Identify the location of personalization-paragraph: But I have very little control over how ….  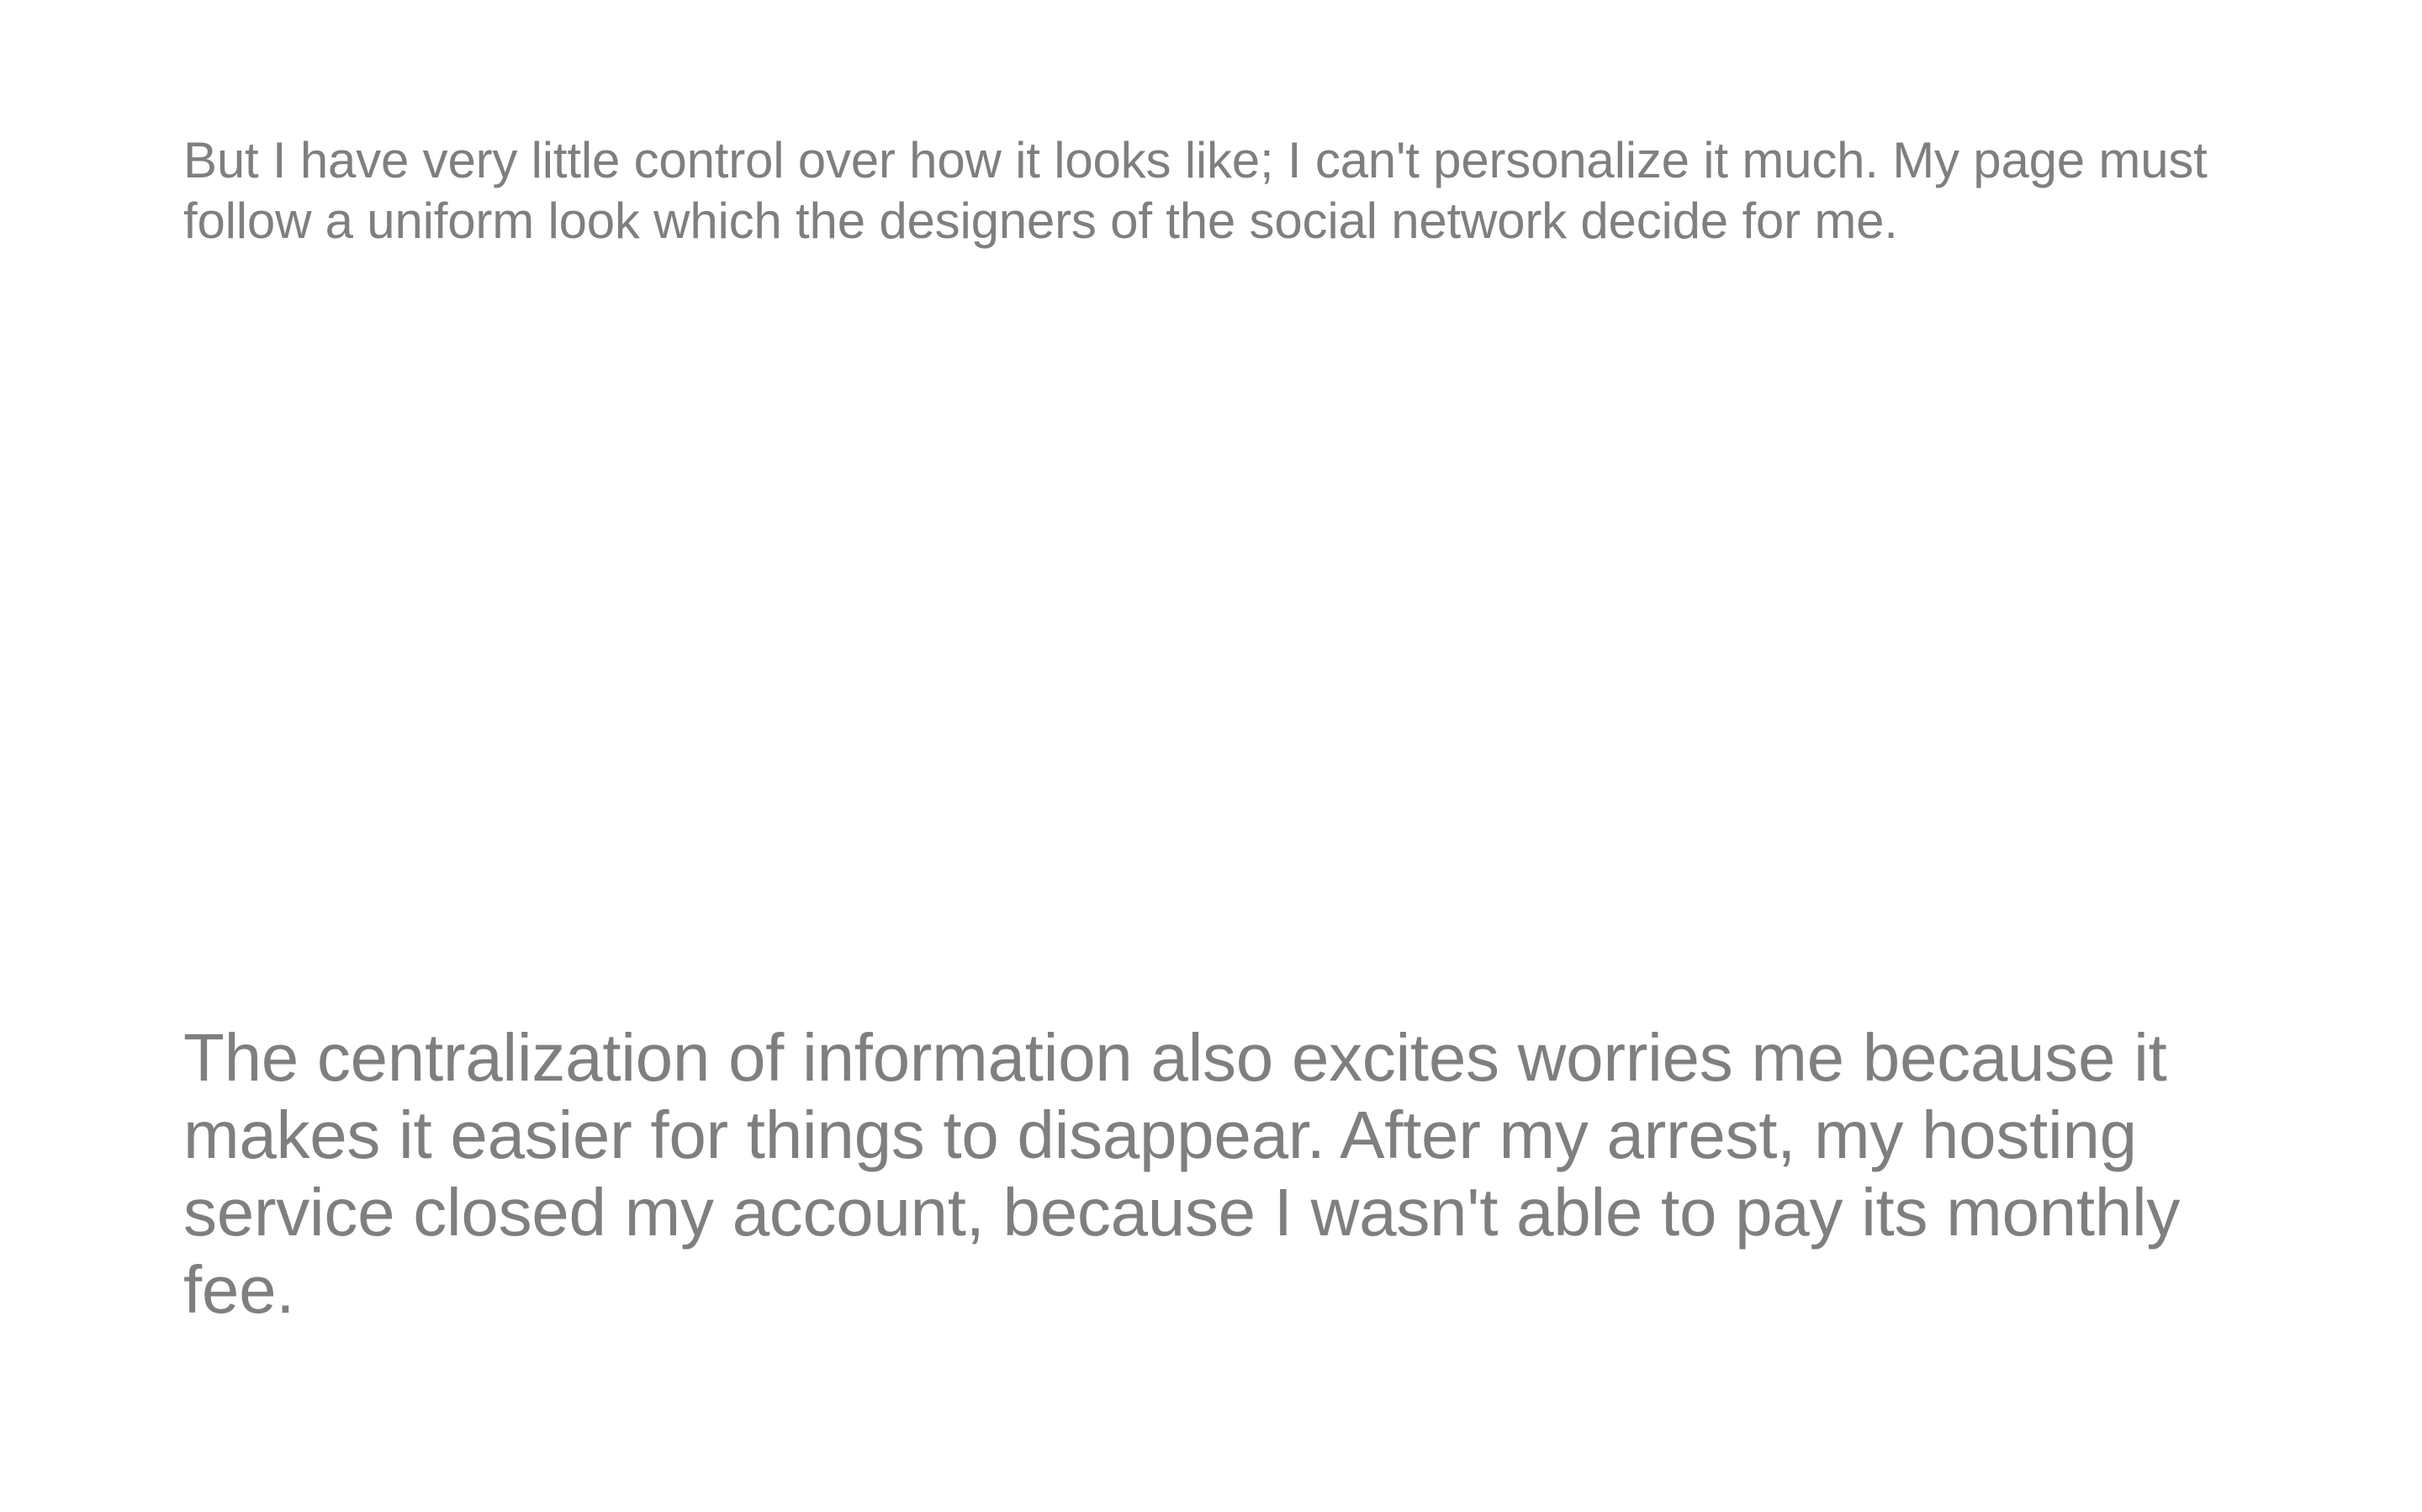
(1195, 190).